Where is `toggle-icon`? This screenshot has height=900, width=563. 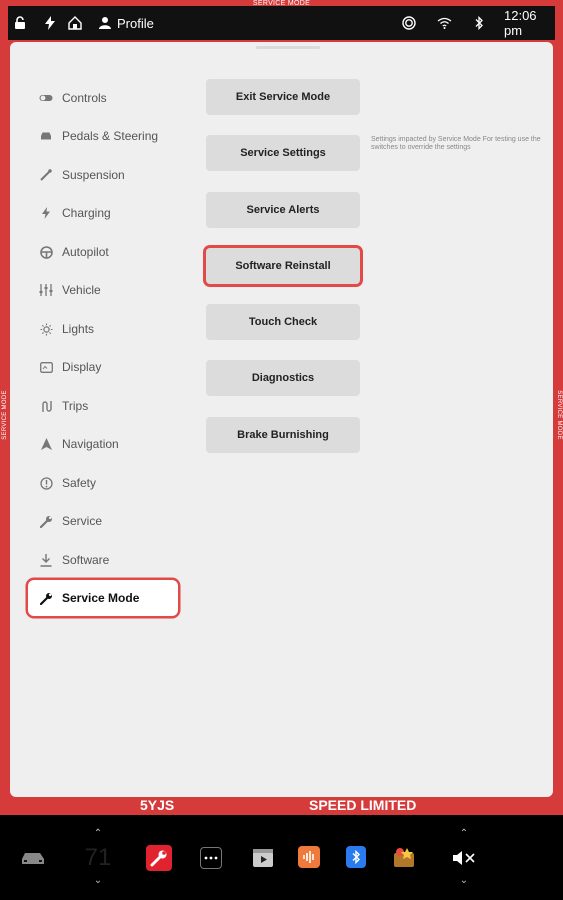
toggle-icon is located at coordinates (46, 98).